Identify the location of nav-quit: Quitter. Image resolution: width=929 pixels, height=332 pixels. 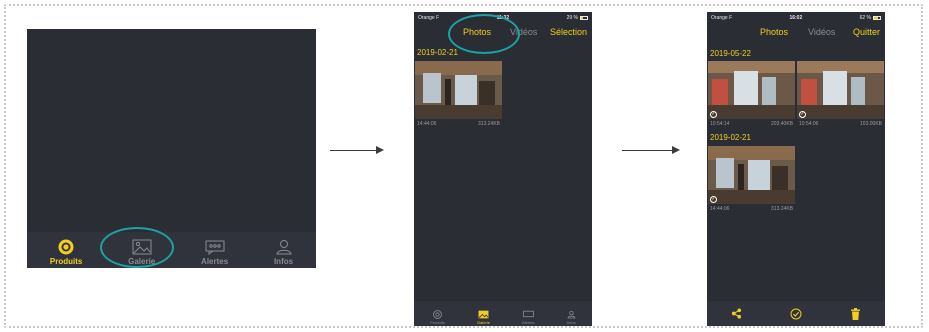
(866, 32).